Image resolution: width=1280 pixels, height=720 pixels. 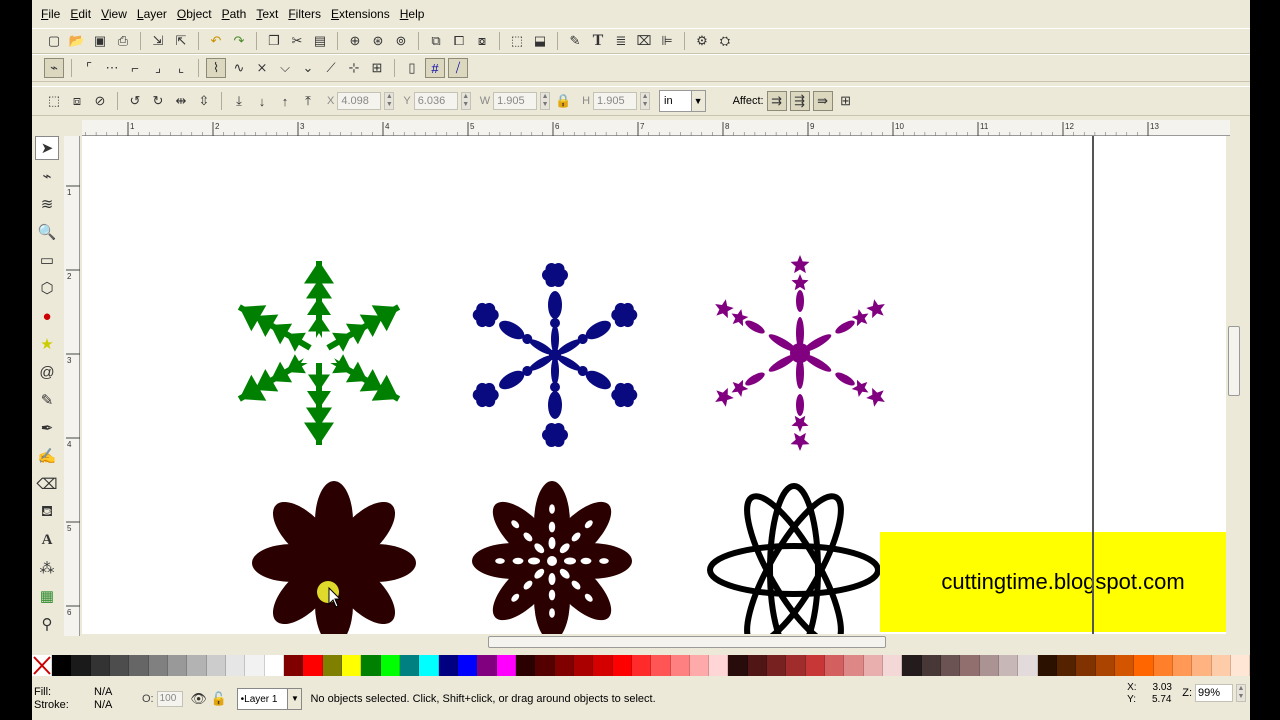 I want to click on affect-stroke-icon: ⇉, so click(x=776, y=101).